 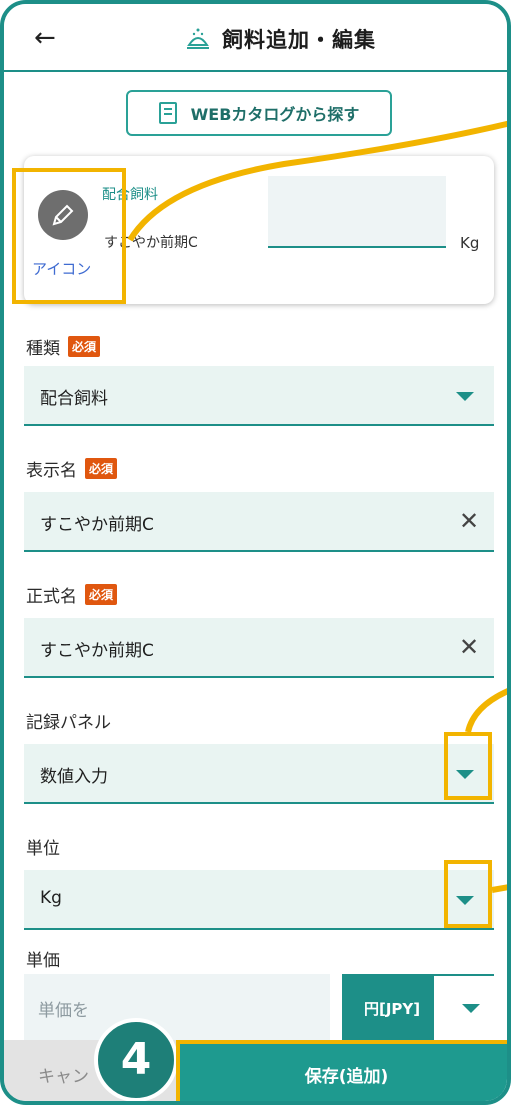 I want to click on annotation-curve-icon, so click(x=317, y=181).